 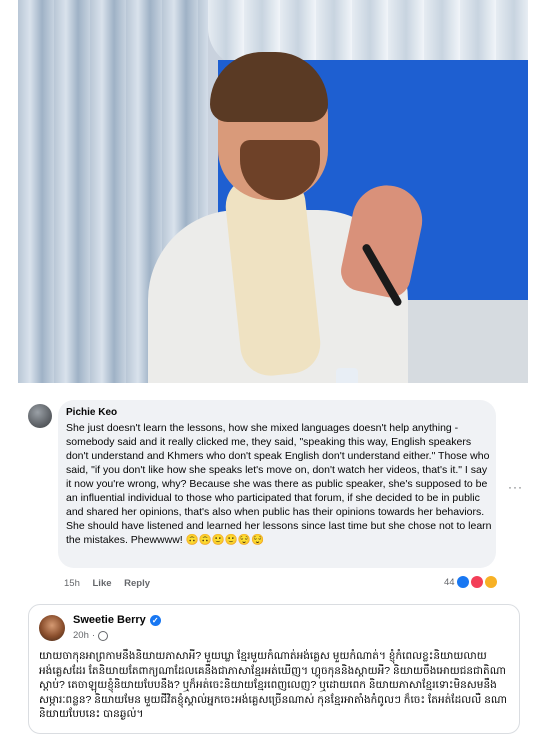 What do you see at coordinates (81, 635) in the screenshot?
I see `comment-timestamp: 20h` at bounding box center [81, 635].